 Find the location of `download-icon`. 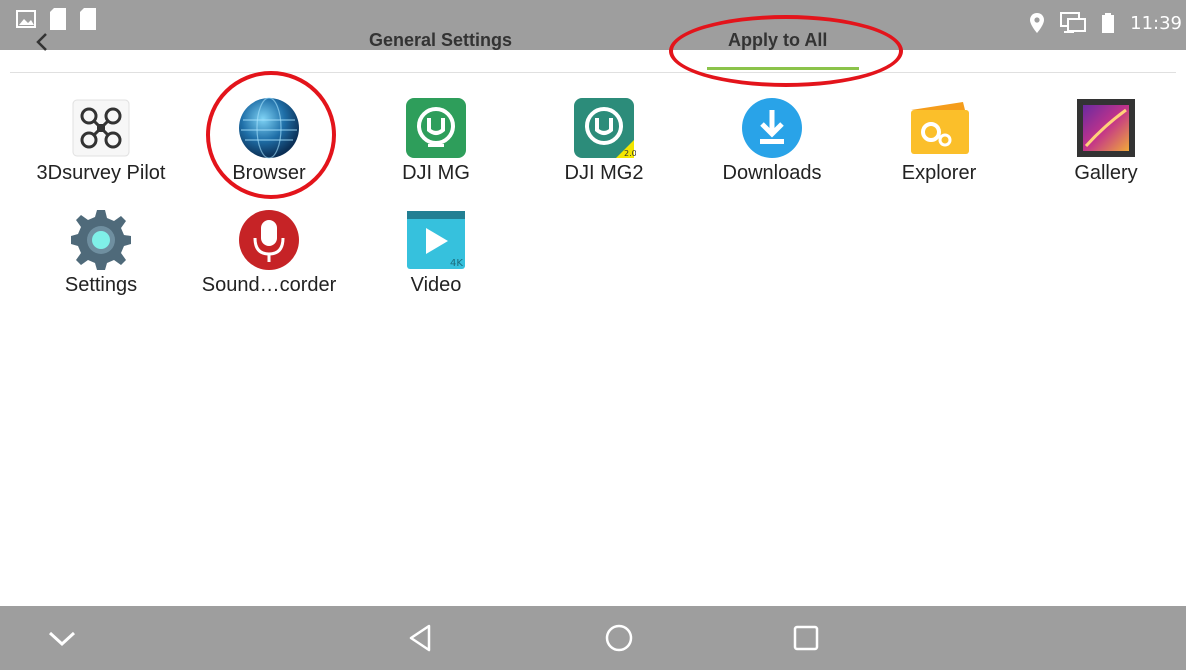

download-icon is located at coordinates (772, 128).